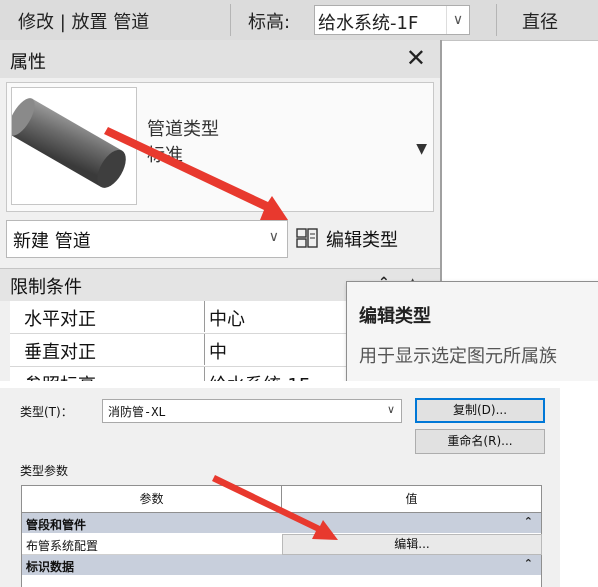 This screenshot has height=587, width=598. Describe the element at coordinates (472, 331) in the screenshot. I see `edit-type-tooltip: 编辑类型 用于显示选定图元所属族` at that location.